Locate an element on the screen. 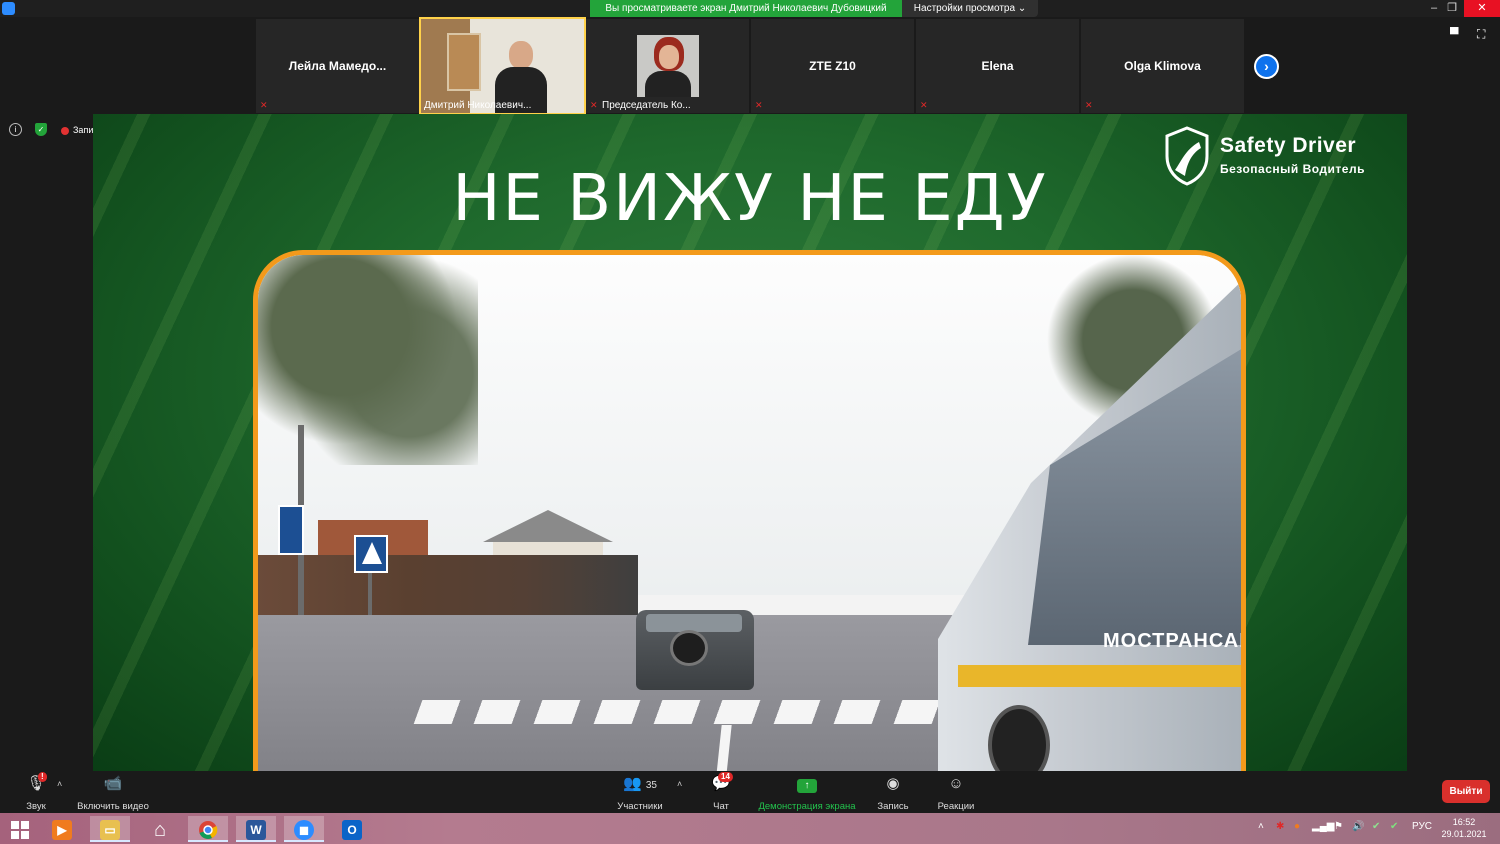  reactions-icon: ☺ is located at coordinates (956, 783).